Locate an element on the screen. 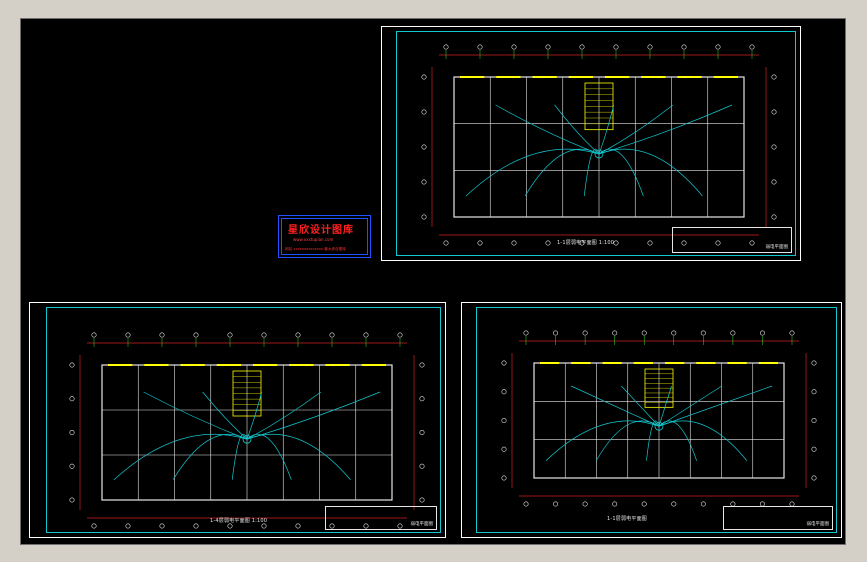  stamp-url: www.xxxtupian.com is located at coordinates (313, 239).